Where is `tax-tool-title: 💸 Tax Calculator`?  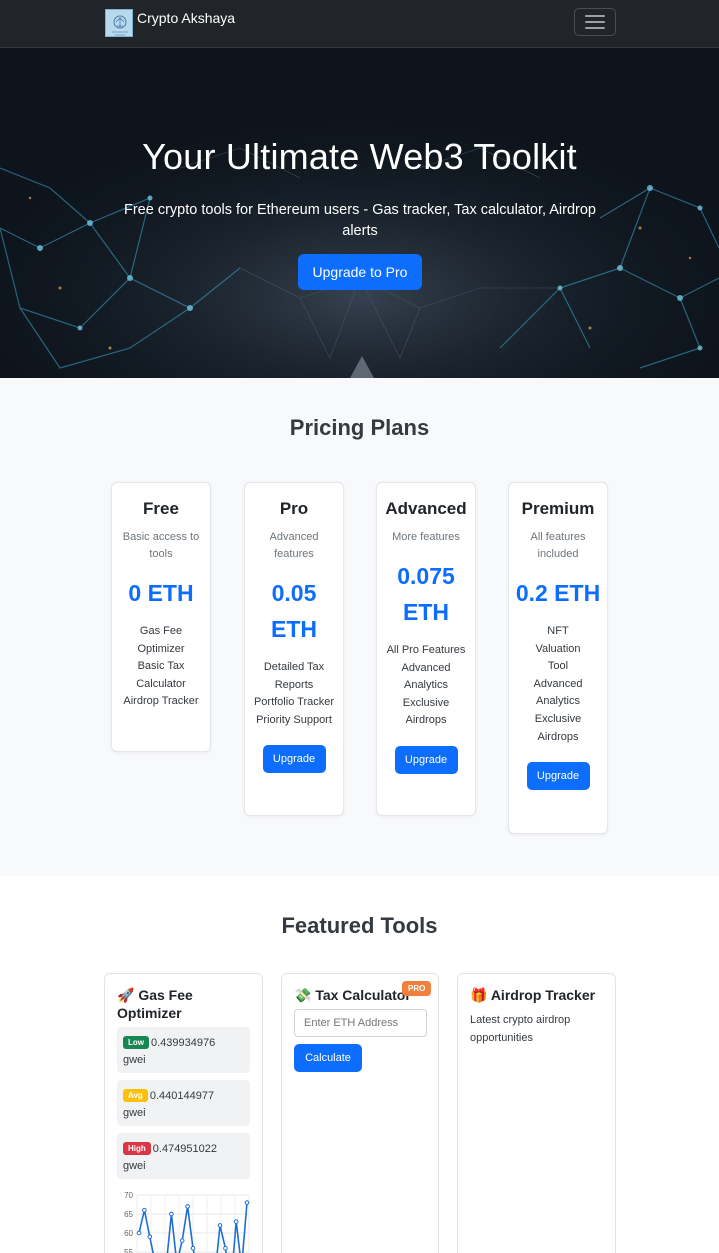
tax-tool-title: 💸 Tax Calculator is located at coordinates (352, 995).